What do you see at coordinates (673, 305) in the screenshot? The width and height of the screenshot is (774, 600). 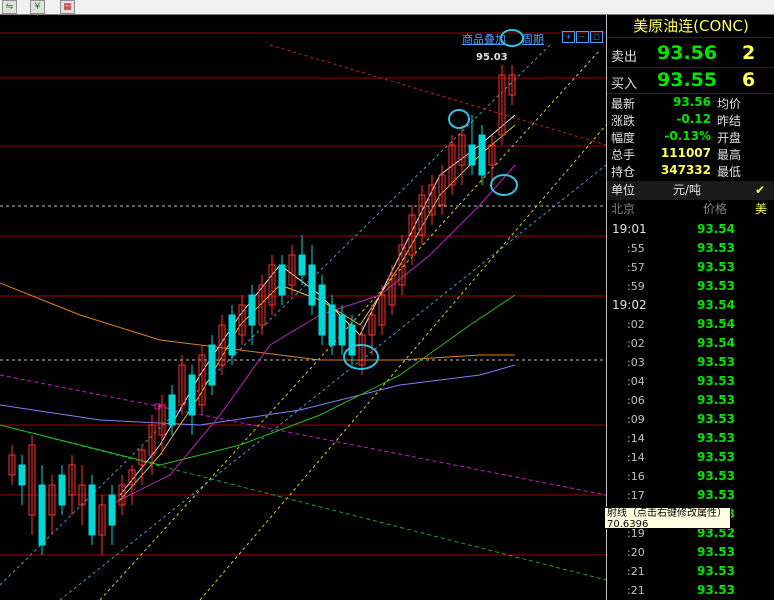 I see `tick-row: 19:02 93.54` at bounding box center [673, 305].